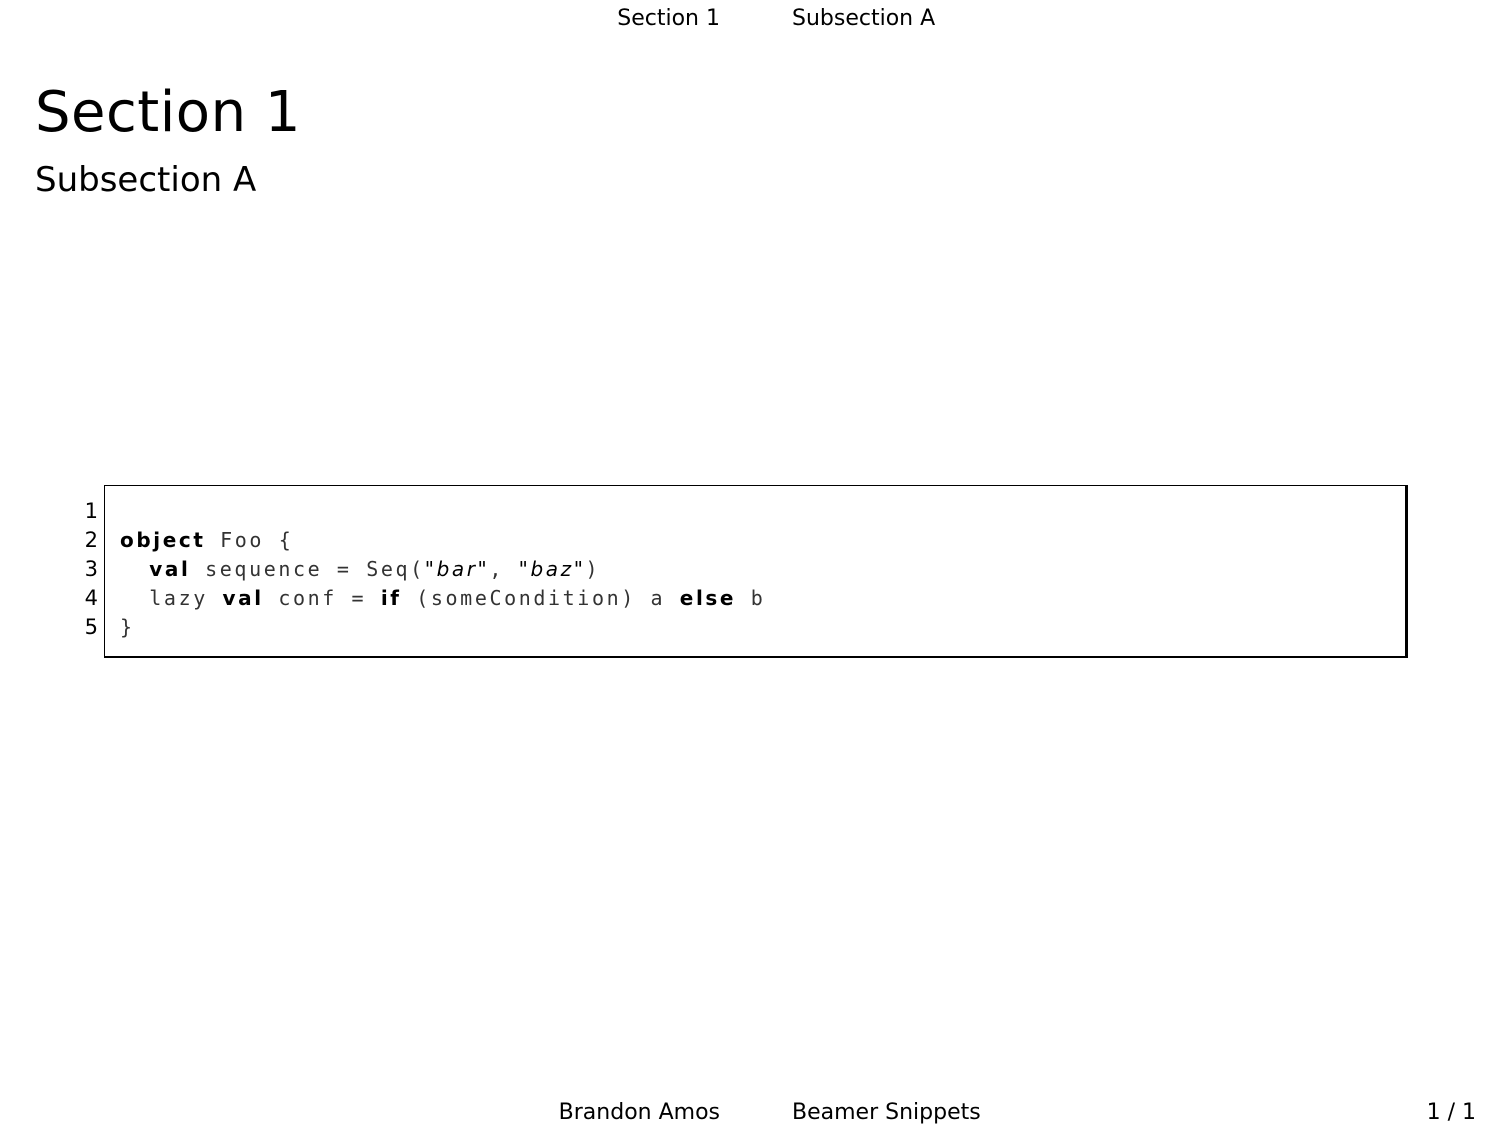 Image resolution: width=1512 pixels, height=1134 pixels. Describe the element at coordinates (735, 511) in the screenshot. I see `code-line: 1` at that location.